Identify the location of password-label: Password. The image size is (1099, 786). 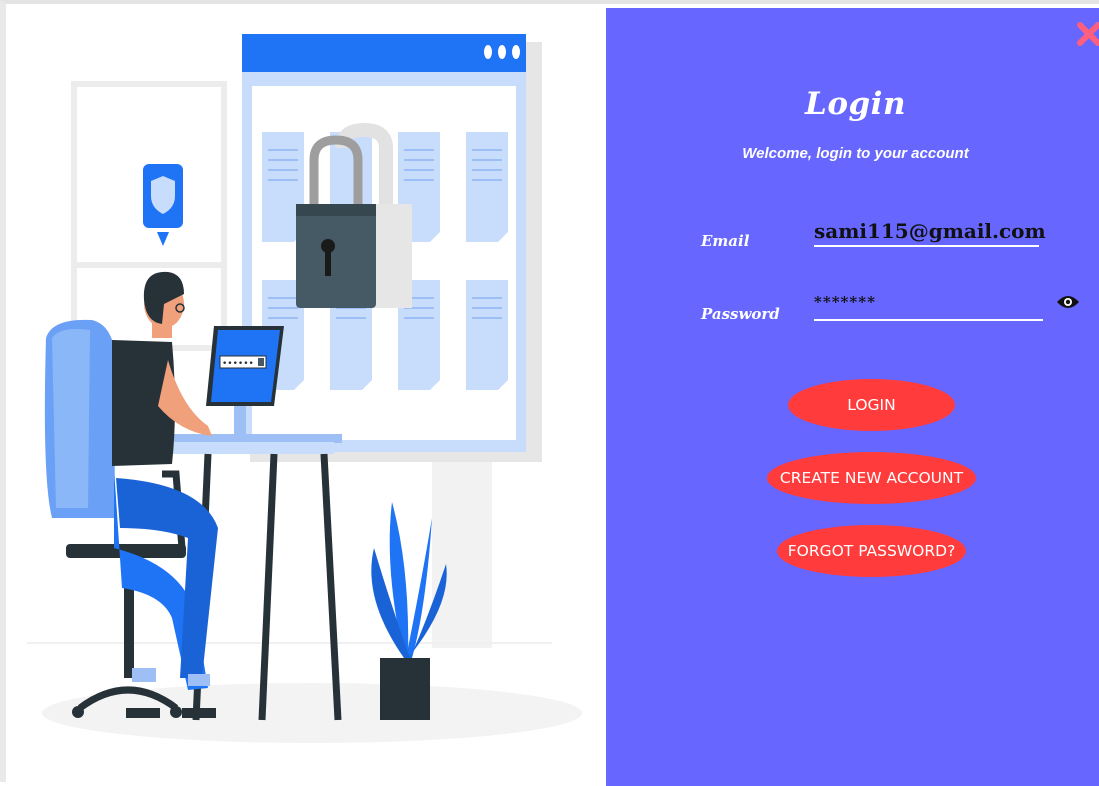
(740, 314).